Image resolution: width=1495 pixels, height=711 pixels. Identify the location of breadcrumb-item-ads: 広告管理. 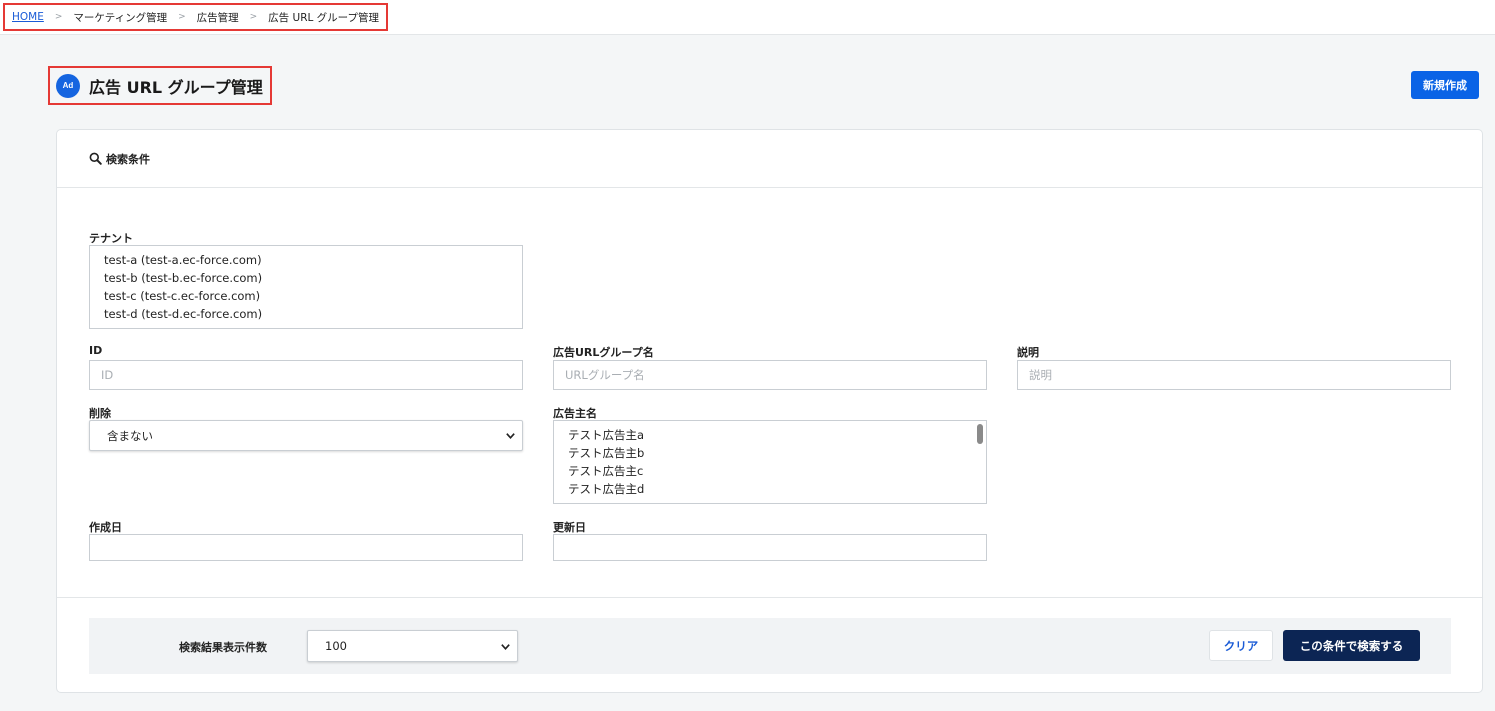
(218, 17).